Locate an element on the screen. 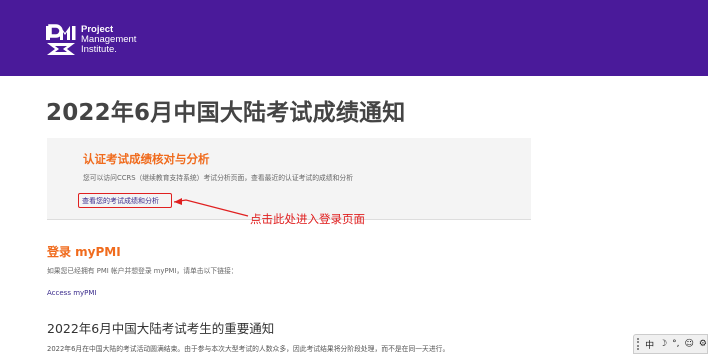 The width and height of the screenshot is (708, 354). settings-icon: ⚙ is located at coordinates (703, 344).